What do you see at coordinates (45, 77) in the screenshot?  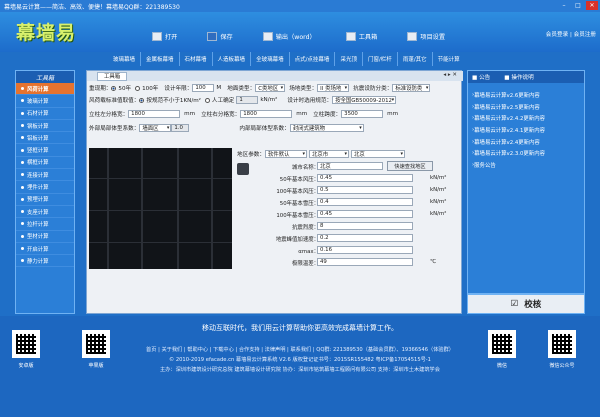 I see `sidebar-title: 工具箱` at bounding box center [45, 77].